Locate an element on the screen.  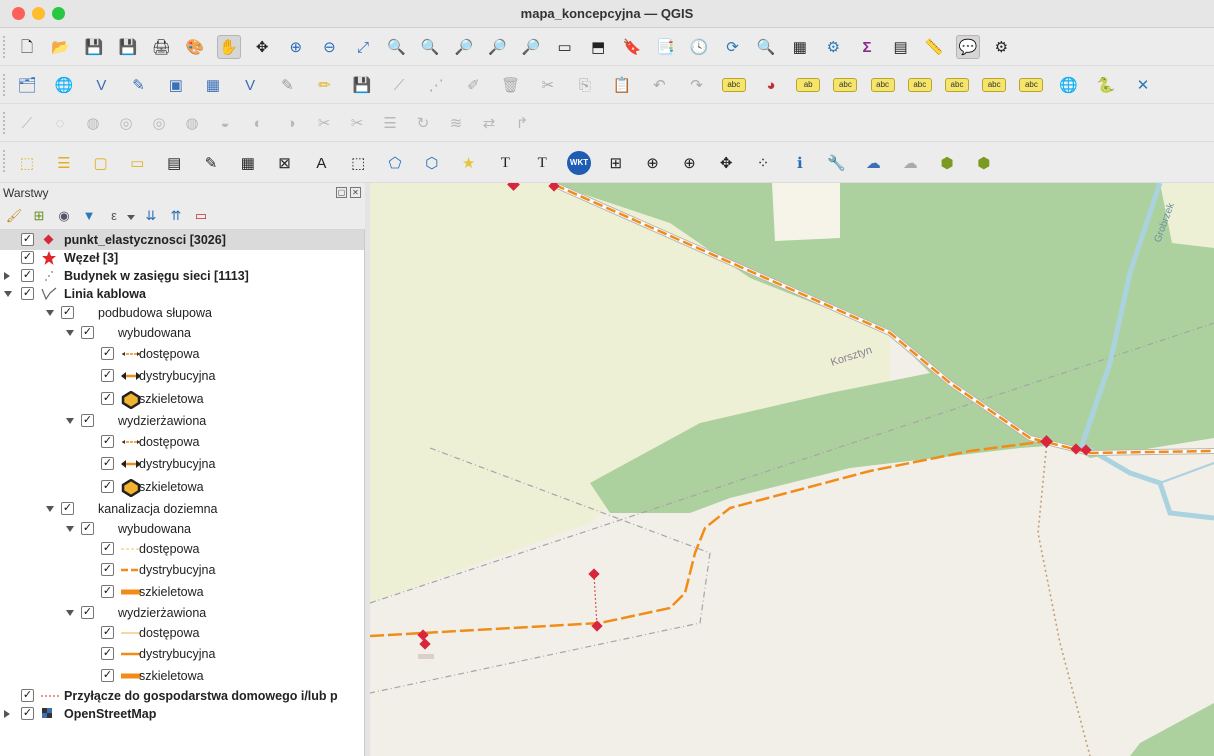
show-bookmarks-icon: 📑 is located at coordinates (665, 47).